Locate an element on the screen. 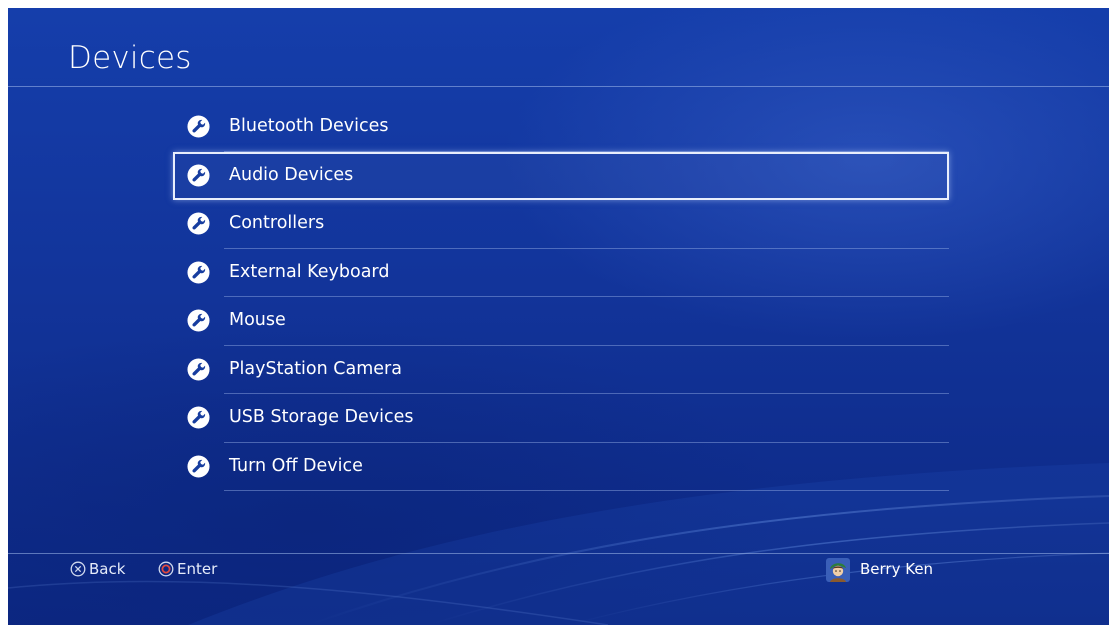 Image resolution: width=1110 pixels, height=626 pixels. avatar is located at coordinates (838, 570).